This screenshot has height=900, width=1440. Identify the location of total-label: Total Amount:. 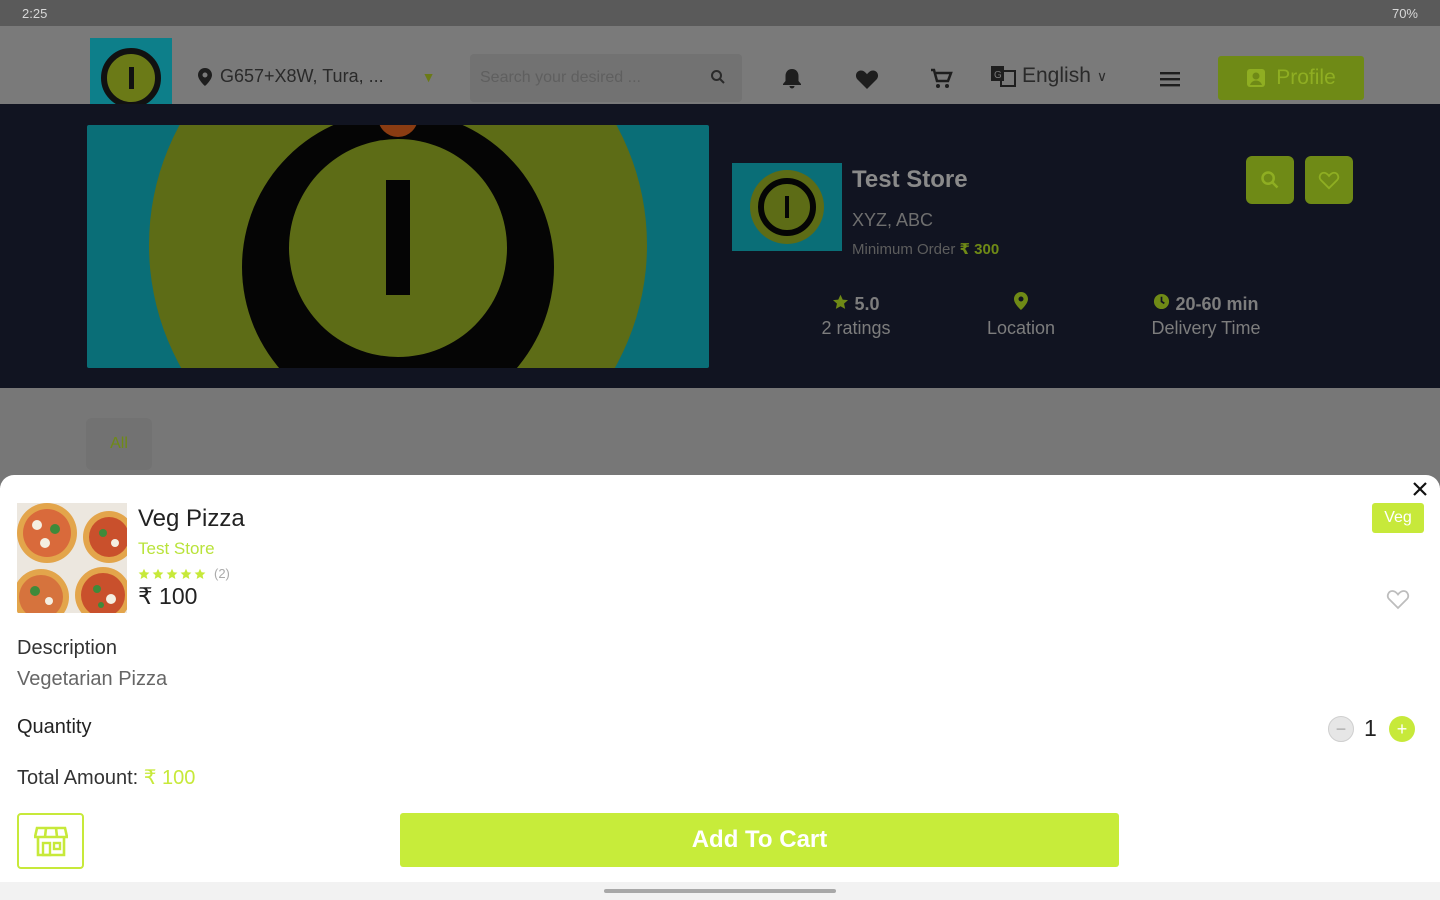
(78, 778).